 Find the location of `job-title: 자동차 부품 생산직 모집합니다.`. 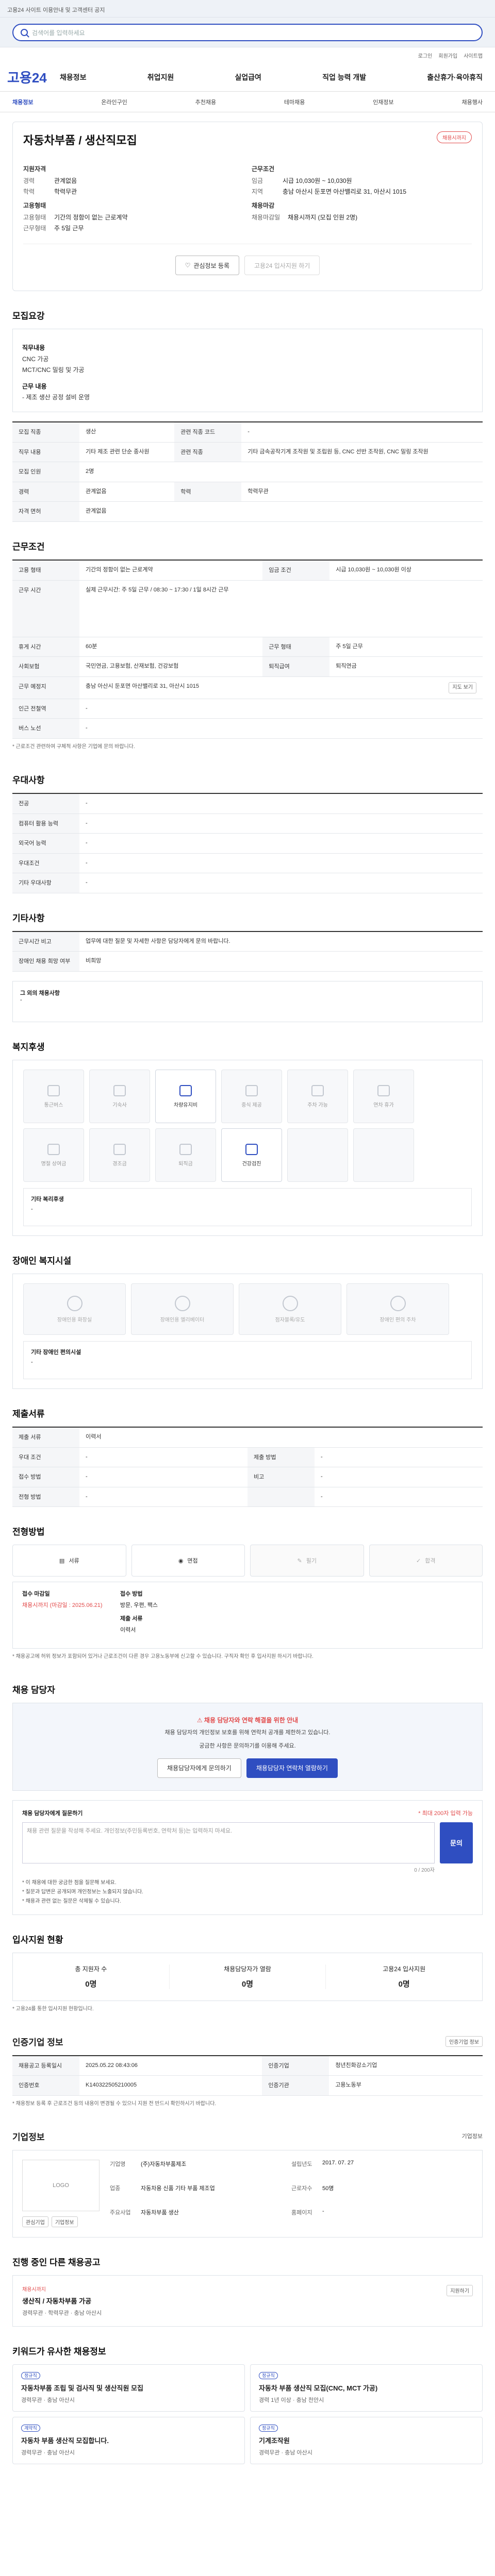

job-title: 자동차 부품 생산직 모집합니다. is located at coordinates (128, 2440).